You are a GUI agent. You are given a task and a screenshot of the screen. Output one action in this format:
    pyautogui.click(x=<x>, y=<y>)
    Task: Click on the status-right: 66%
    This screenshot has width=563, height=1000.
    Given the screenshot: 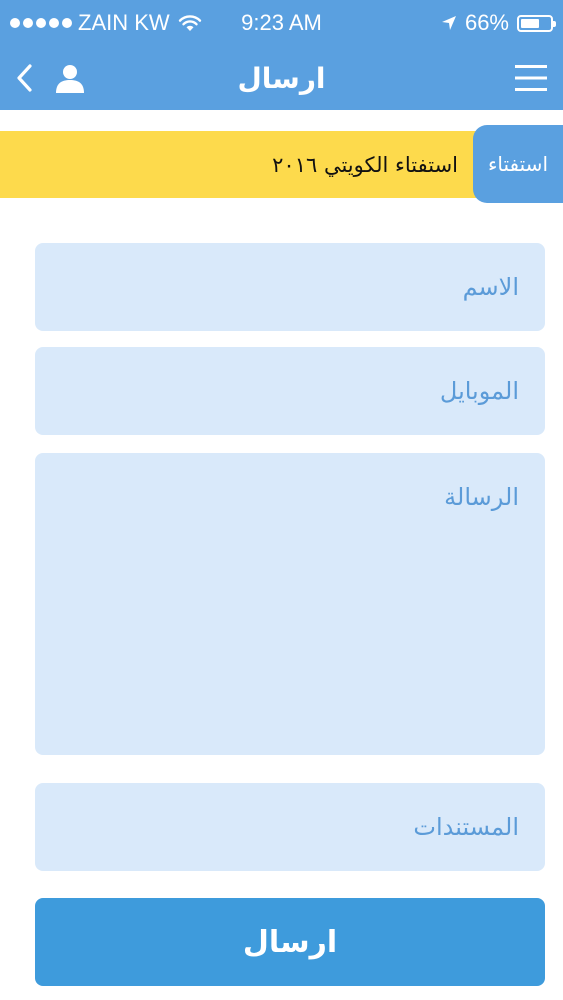 What is the action you would take?
    pyautogui.click(x=498, y=23)
    